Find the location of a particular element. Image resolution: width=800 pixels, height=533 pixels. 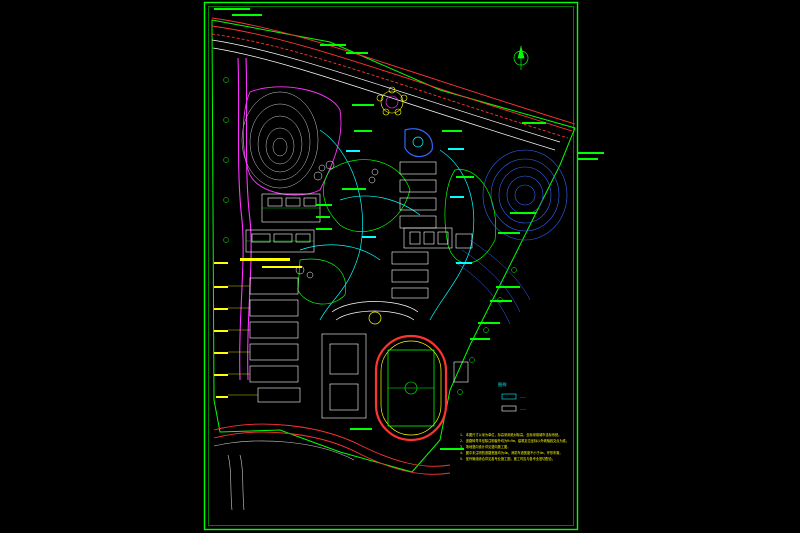

west-road is located at coordinates (244, 219).